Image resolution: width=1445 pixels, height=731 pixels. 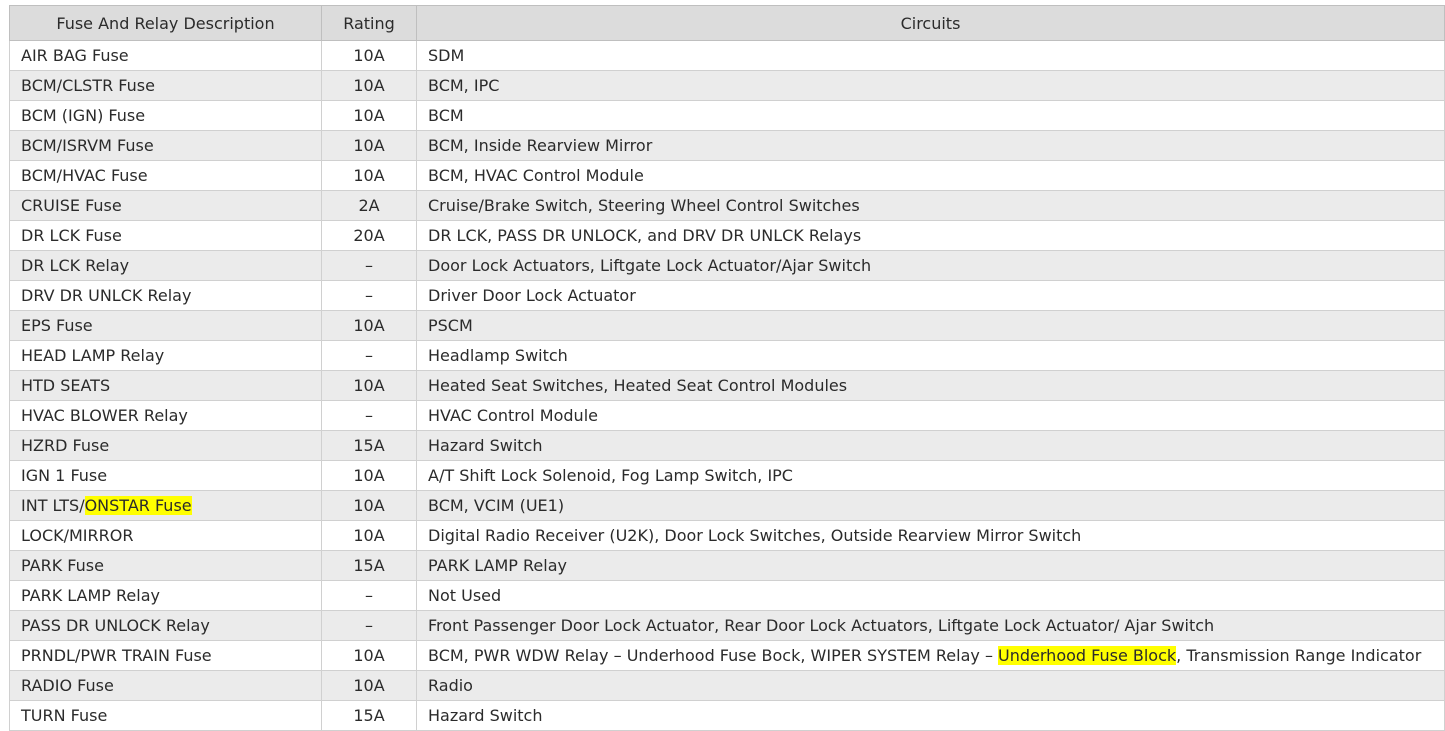 What do you see at coordinates (165, 265) in the screenshot?
I see `cell-description: DR LCK Relay` at bounding box center [165, 265].